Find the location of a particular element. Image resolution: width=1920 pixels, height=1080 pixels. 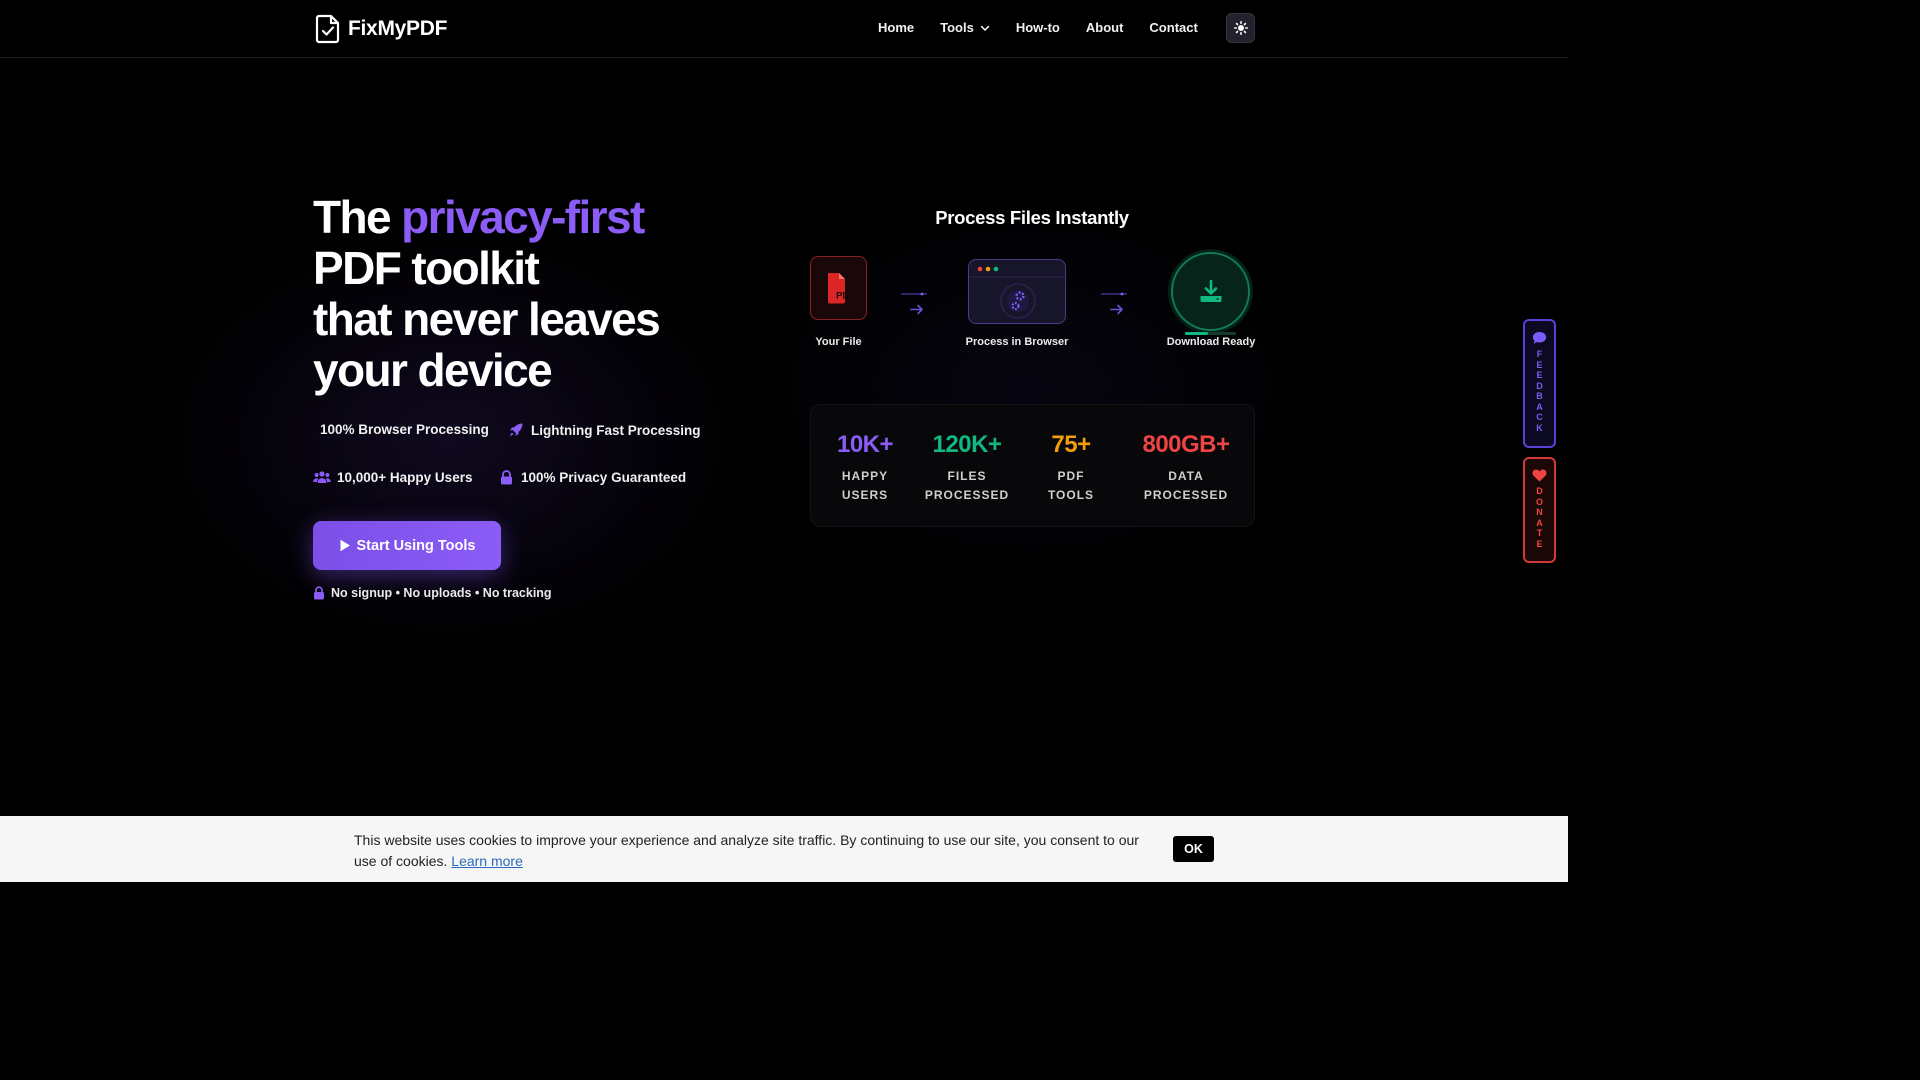

nav-link-tools: Tools is located at coordinates (965, 27).